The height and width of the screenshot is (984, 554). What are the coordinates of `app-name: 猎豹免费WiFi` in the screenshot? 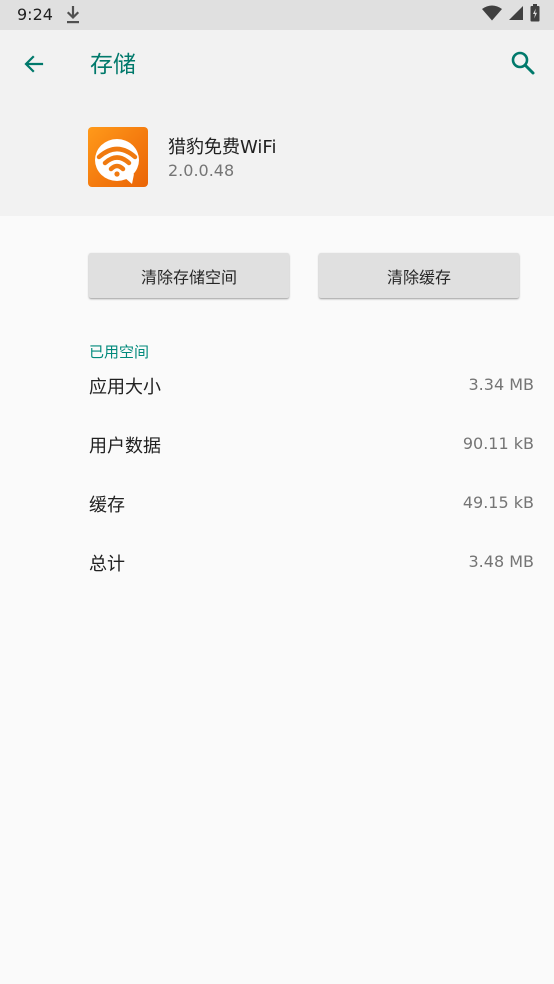 It's located at (222, 147).